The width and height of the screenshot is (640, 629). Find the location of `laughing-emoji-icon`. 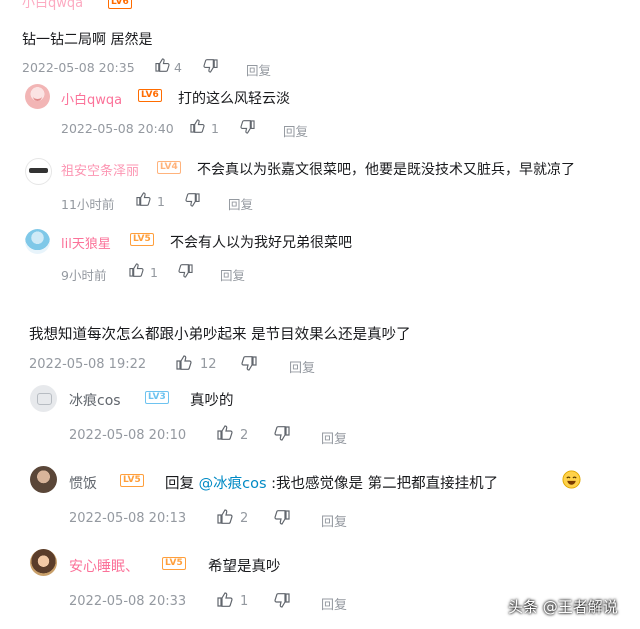

laughing-emoji-icon is located at coordinates (571, 479).